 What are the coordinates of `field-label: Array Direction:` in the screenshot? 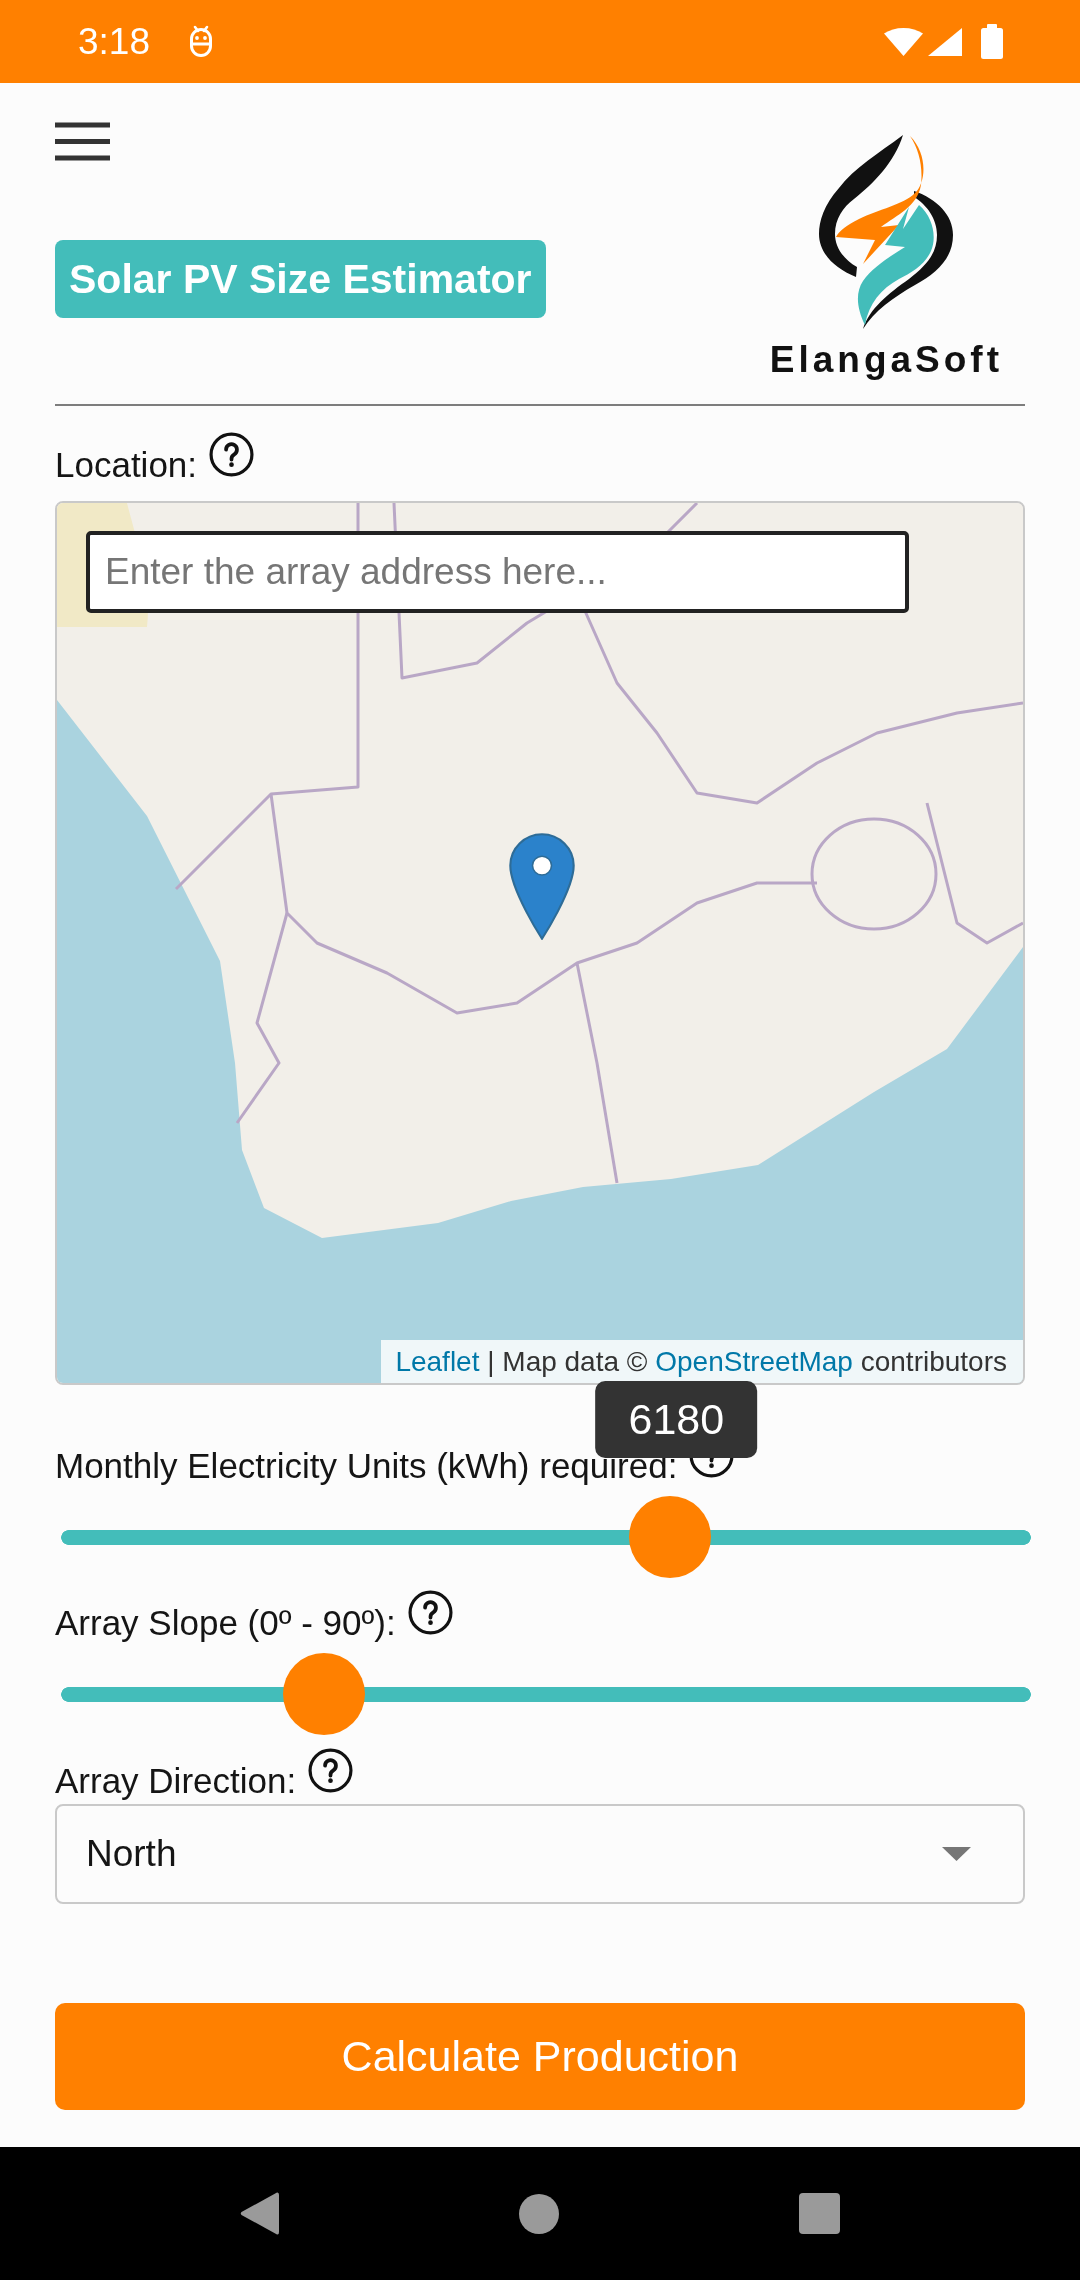 It's located at (176, 1781).